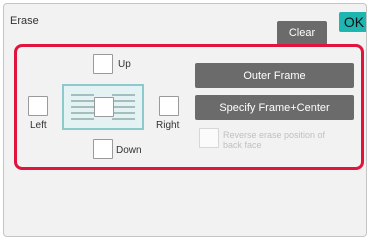 The image size is (374, 242). Describe the element at coordinates (38, 125) in the screenshot. I see `left-label: Left` at that location.